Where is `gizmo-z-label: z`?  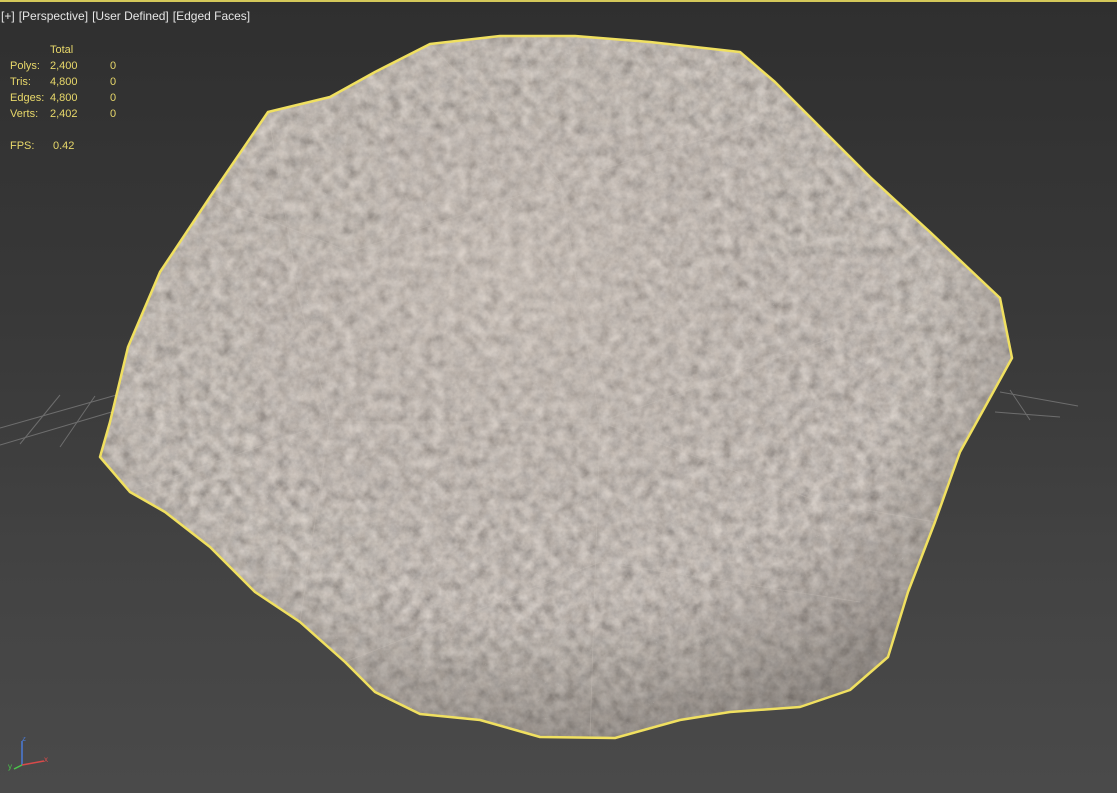 gizmo-z-label: z is located at coordinates (24, 740).